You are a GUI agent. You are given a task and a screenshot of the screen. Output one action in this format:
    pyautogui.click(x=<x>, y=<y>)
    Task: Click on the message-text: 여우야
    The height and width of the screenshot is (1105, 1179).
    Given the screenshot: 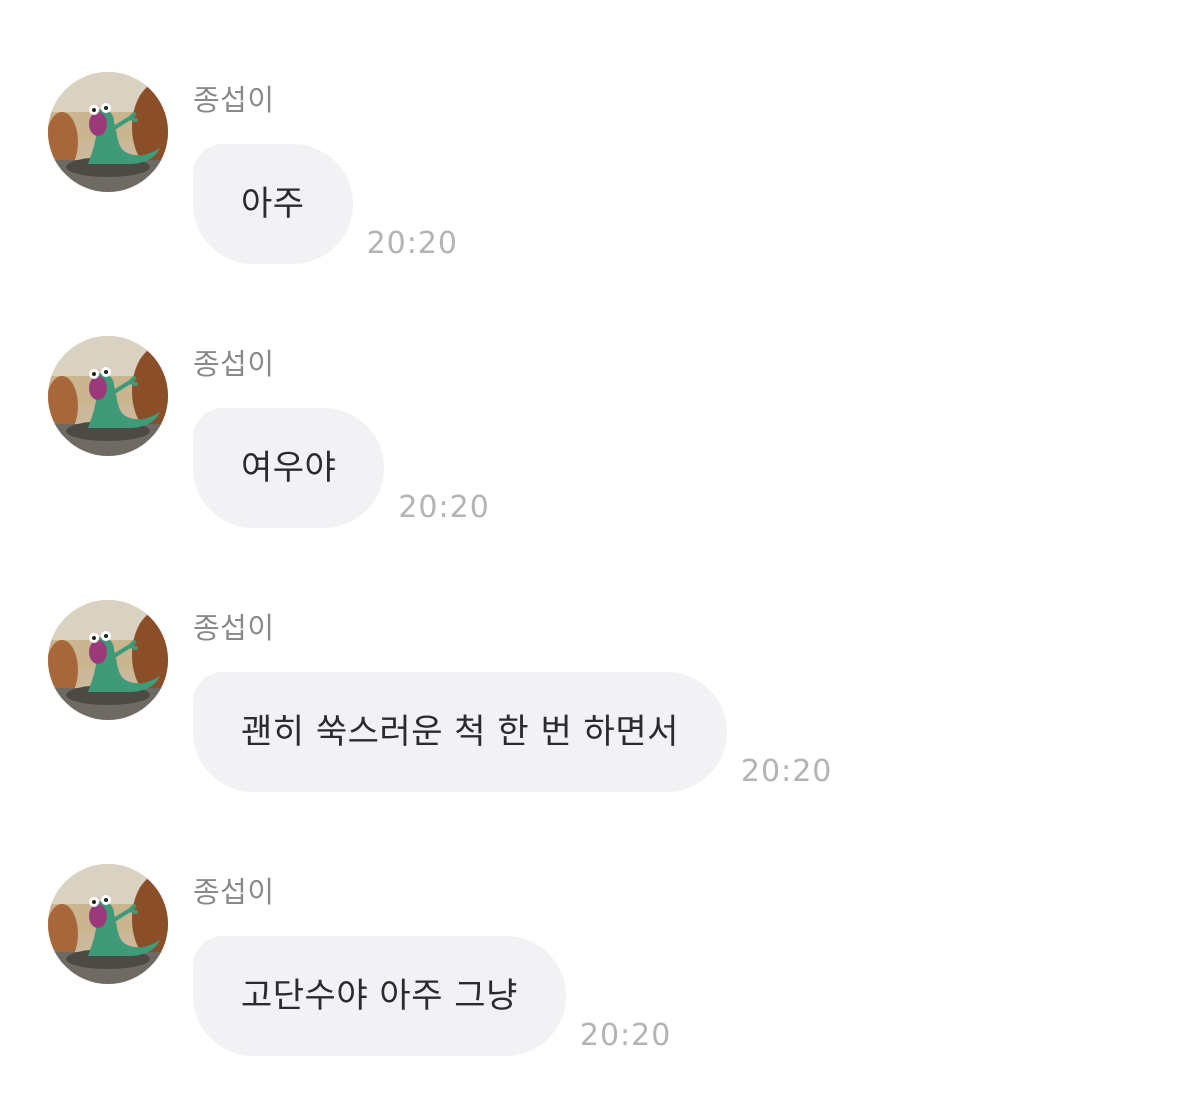 What is the action you would take?
    pyautogui.click(x=289, y=468)
    